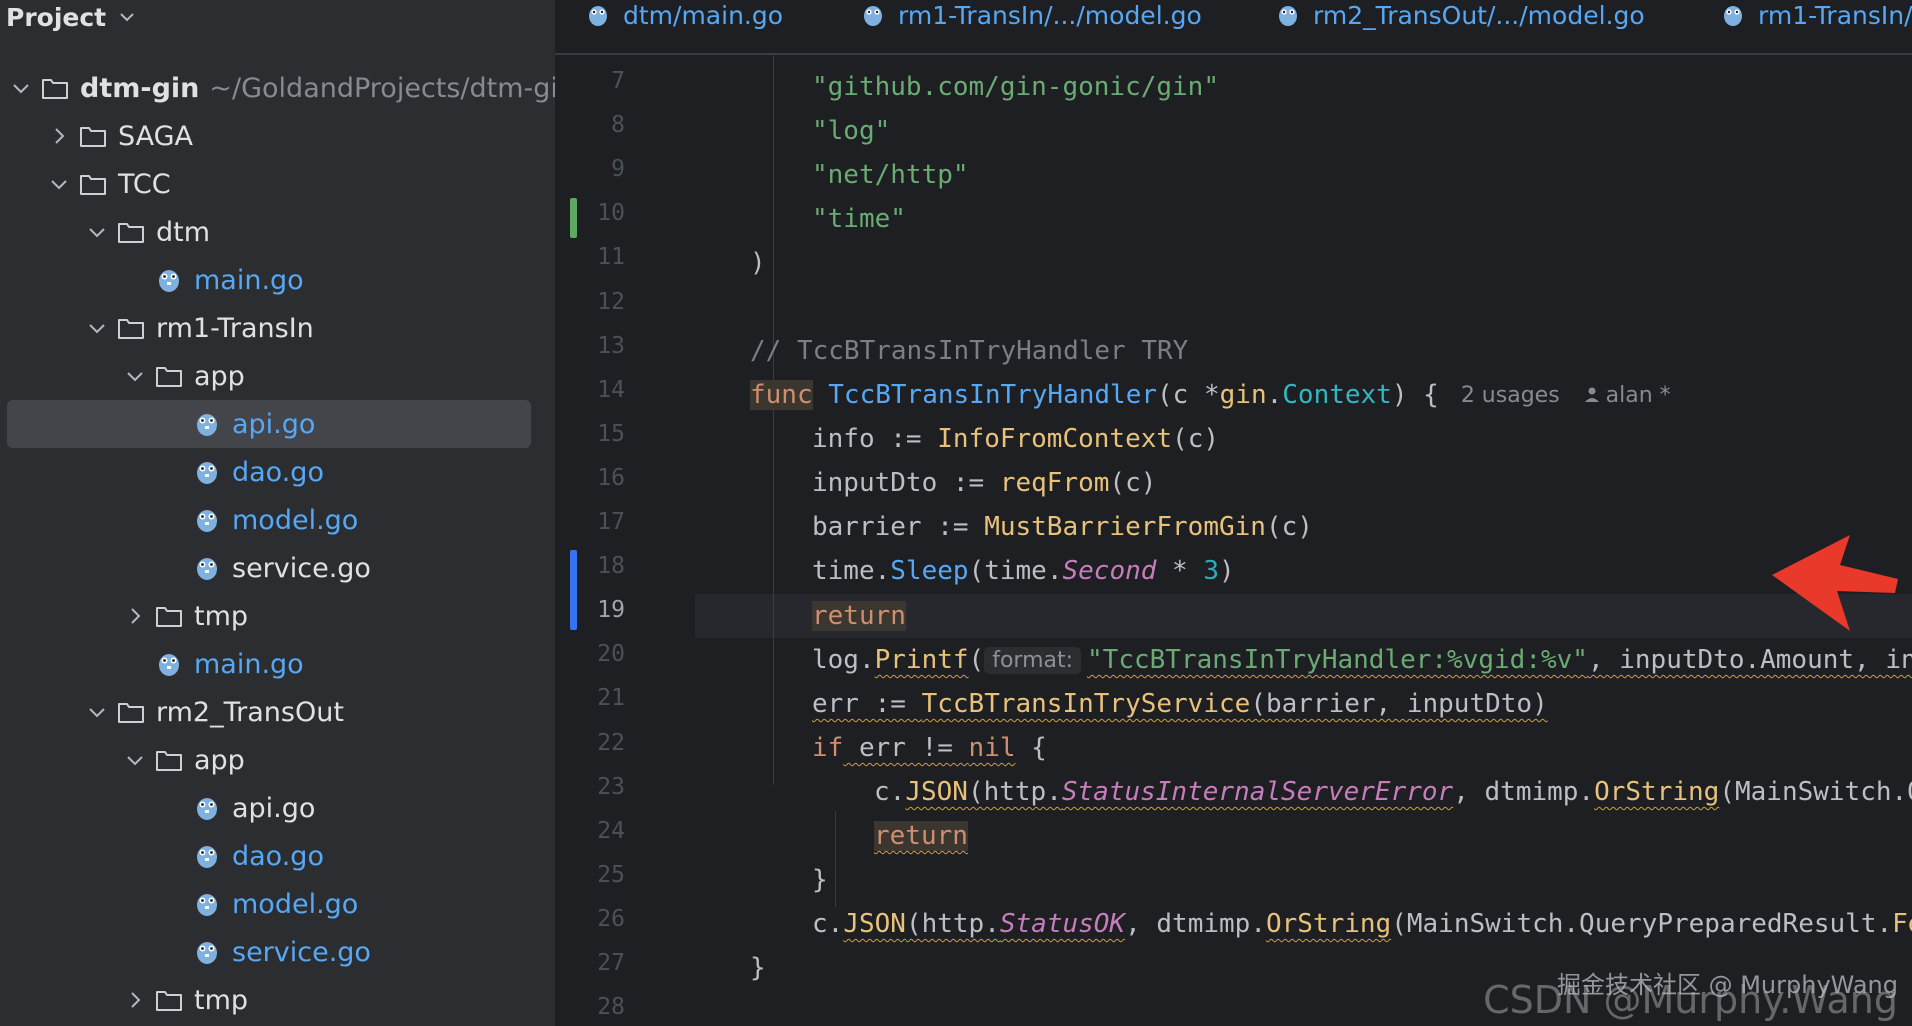 The width and height of the screenshot is (1912, 1026). Describe the element at coordinates (1031, 15) in the screenshot. I see `tab-rm1-model: rm1-TransIn/.../model.go` at that location.